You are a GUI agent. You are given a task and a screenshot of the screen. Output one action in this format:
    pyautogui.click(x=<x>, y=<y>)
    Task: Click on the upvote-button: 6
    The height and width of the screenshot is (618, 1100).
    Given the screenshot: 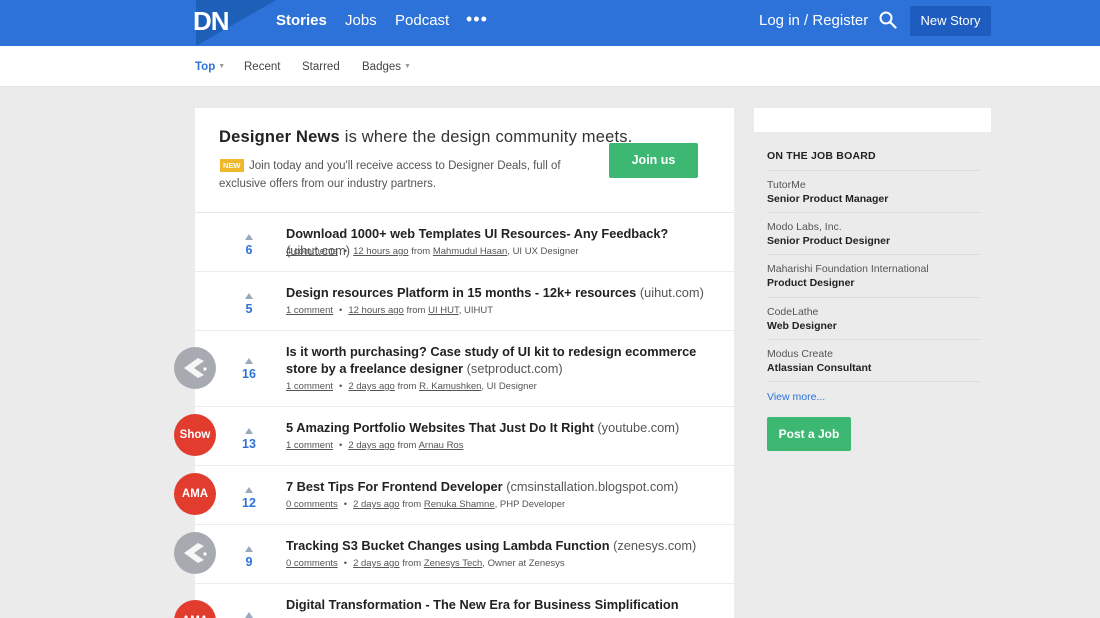 What is the action you would take?
    pyautogui.click(x=249, y=245)
    